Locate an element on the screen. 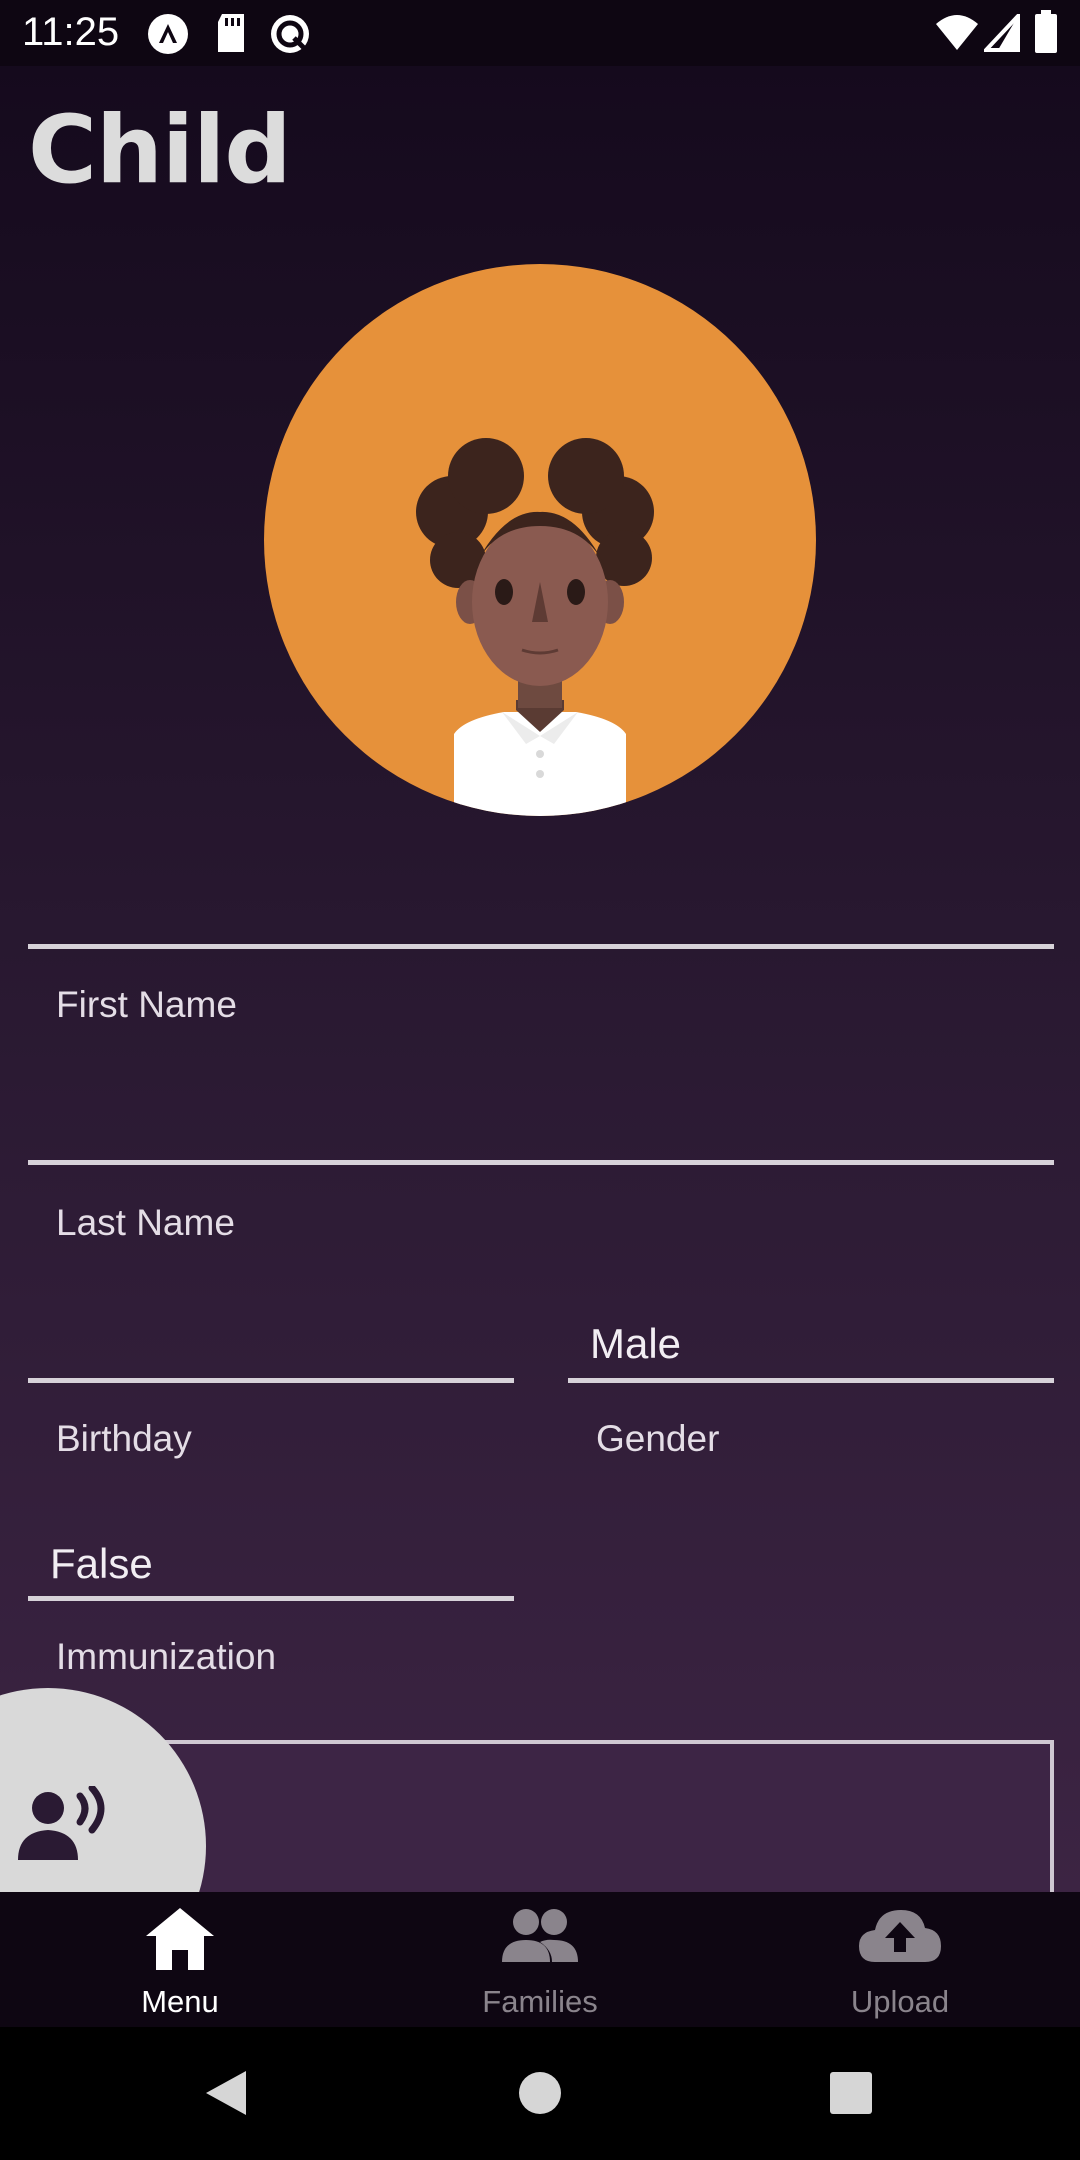 This screenshot has width=1080, height=2160. page-title: Child is located at coordinates (160, 150).